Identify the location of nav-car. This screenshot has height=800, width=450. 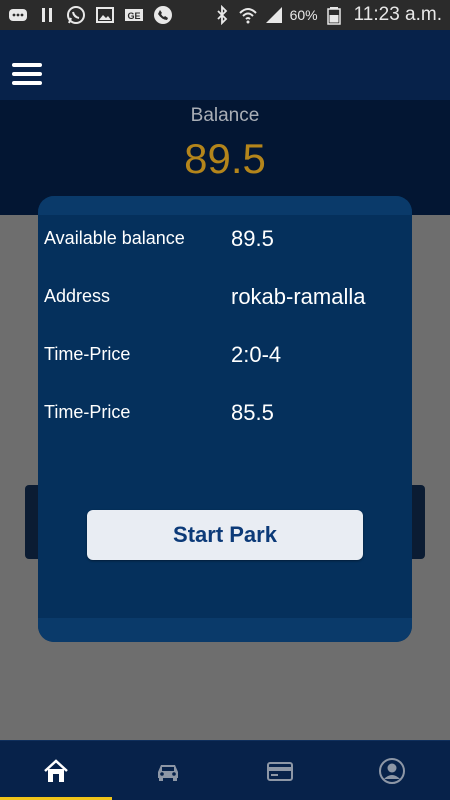
(168, 770).